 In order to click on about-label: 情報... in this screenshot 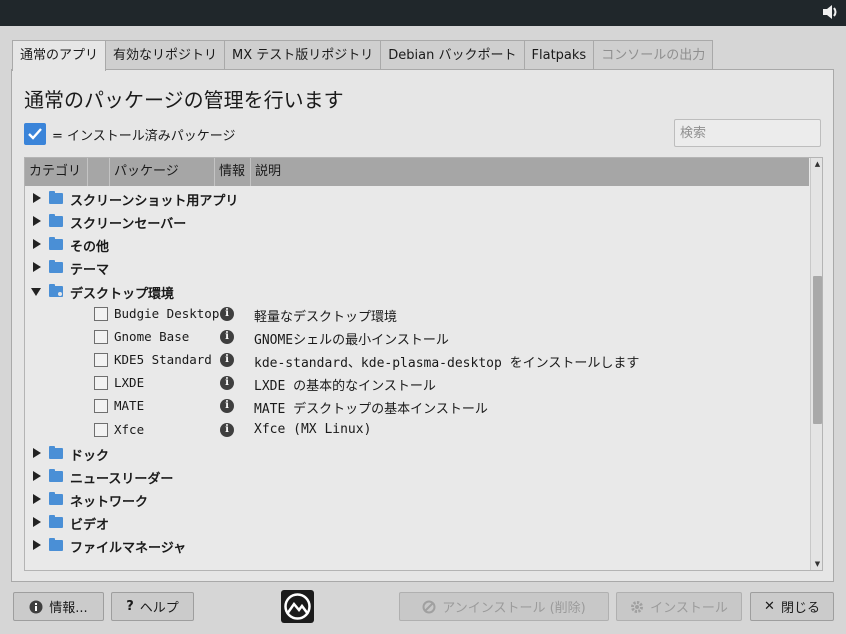, I will do `click(68, 608)`.